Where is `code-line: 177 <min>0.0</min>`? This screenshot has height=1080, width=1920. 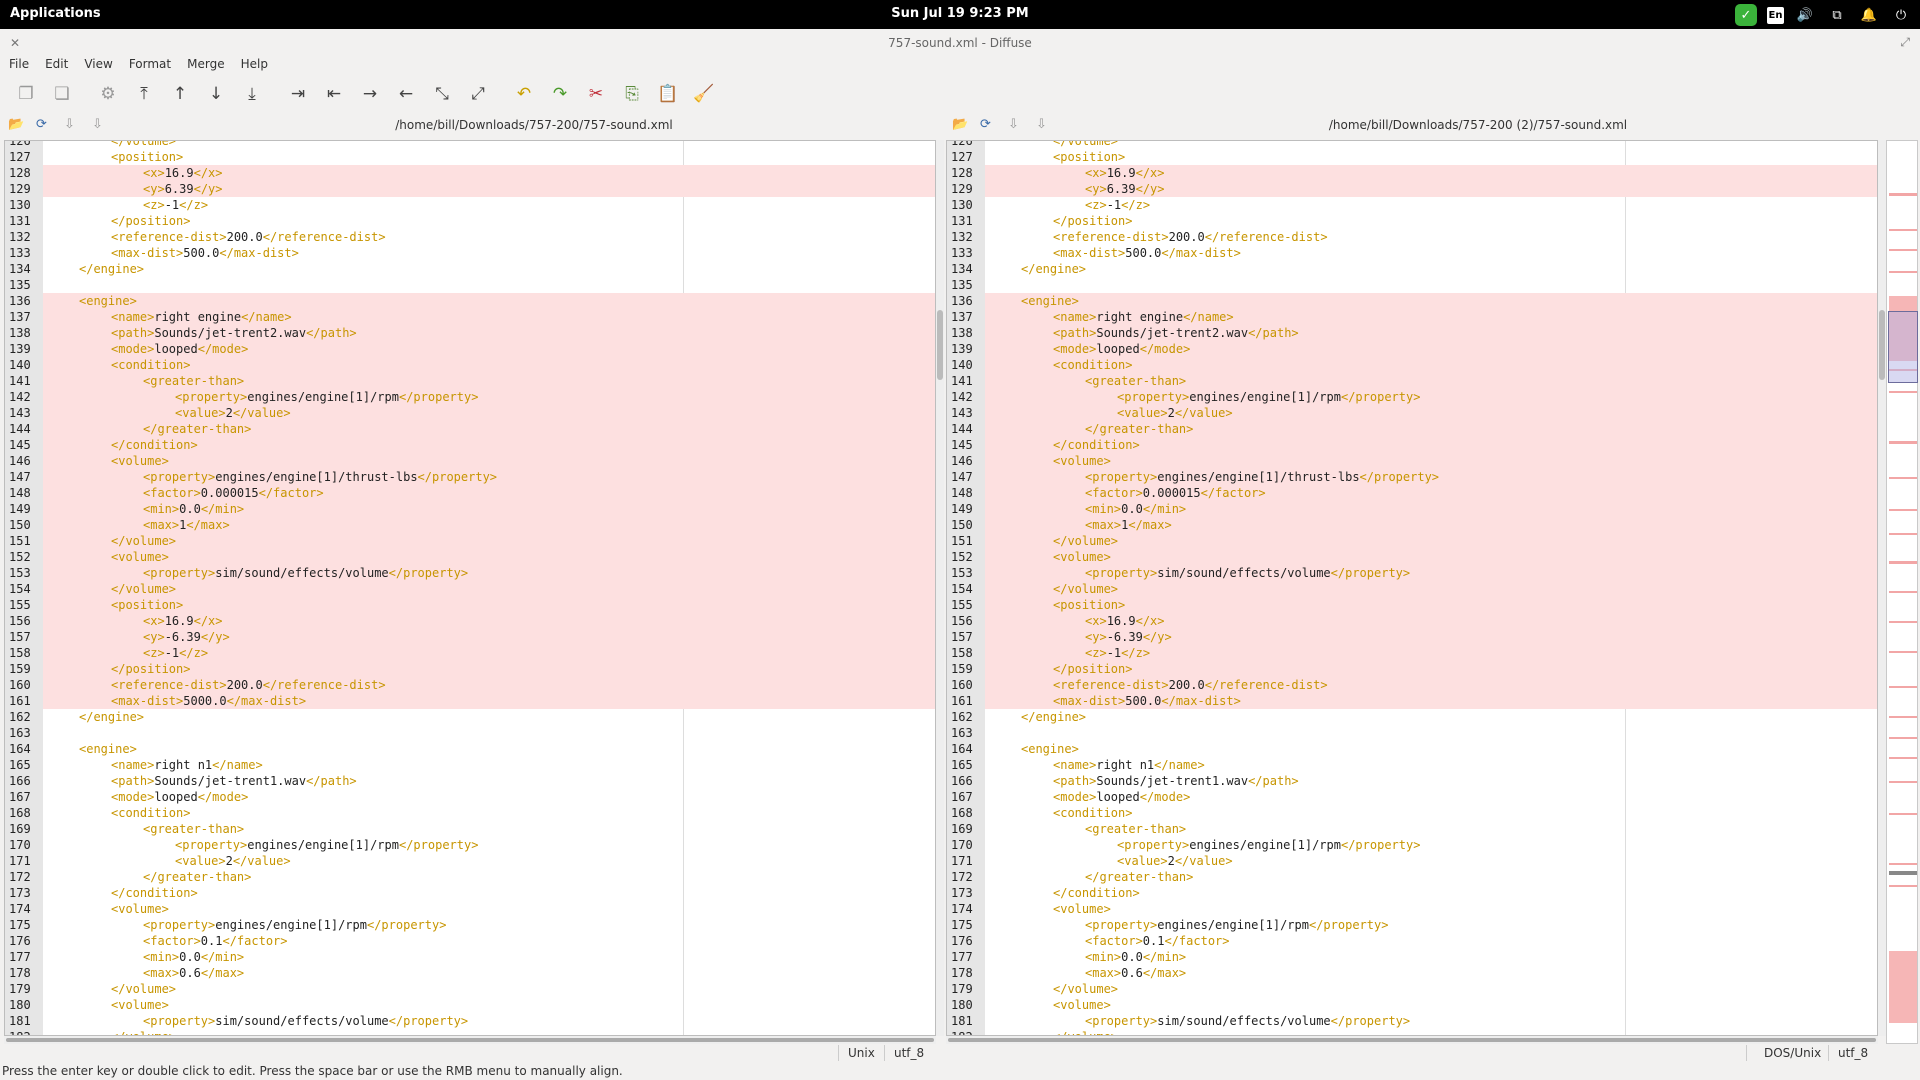 code-line: 177 <min>0.0</min> is located at coordinates (1412, 957).